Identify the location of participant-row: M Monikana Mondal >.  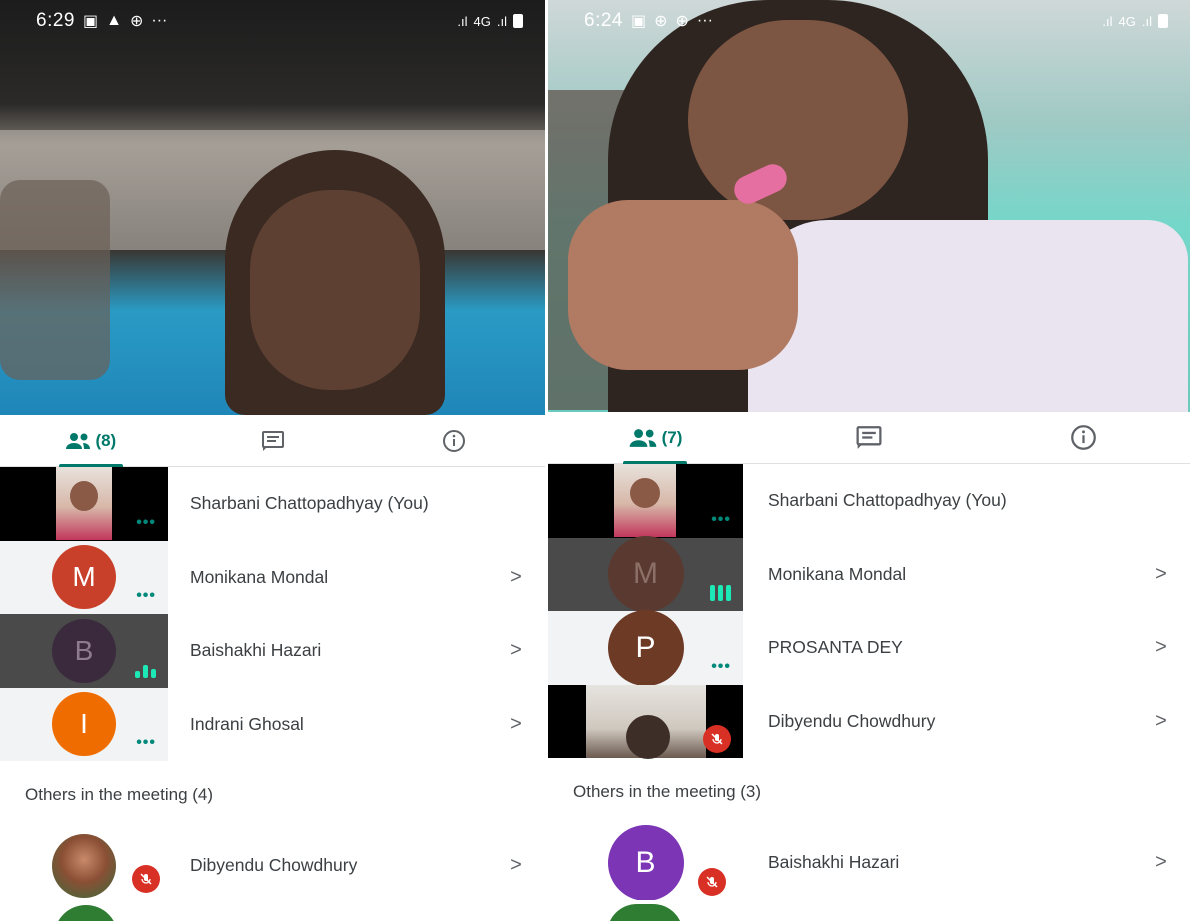
(869, 574).